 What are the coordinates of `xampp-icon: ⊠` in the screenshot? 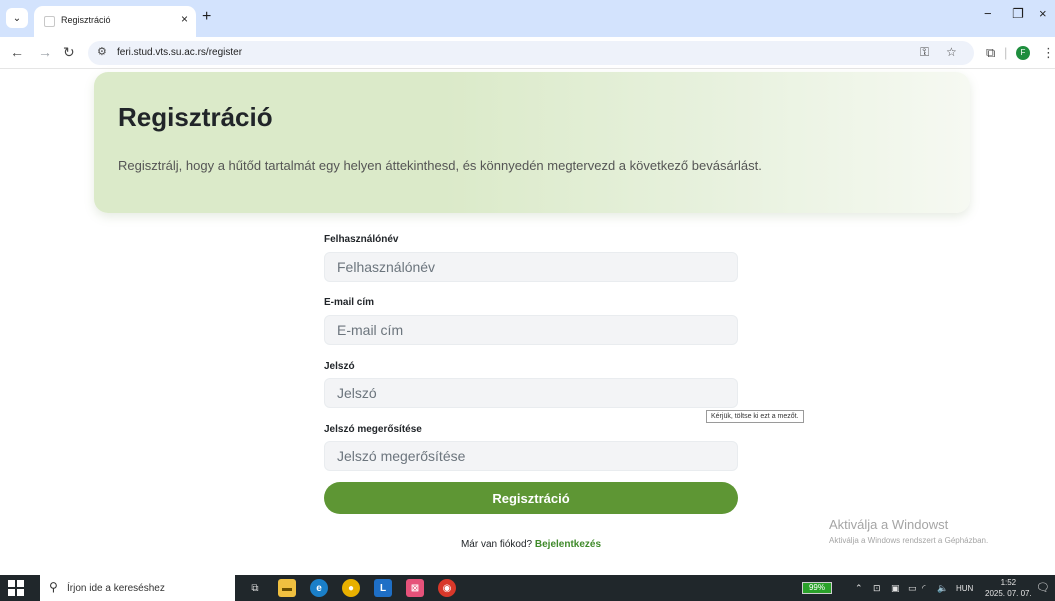 It's located at (415, 588).